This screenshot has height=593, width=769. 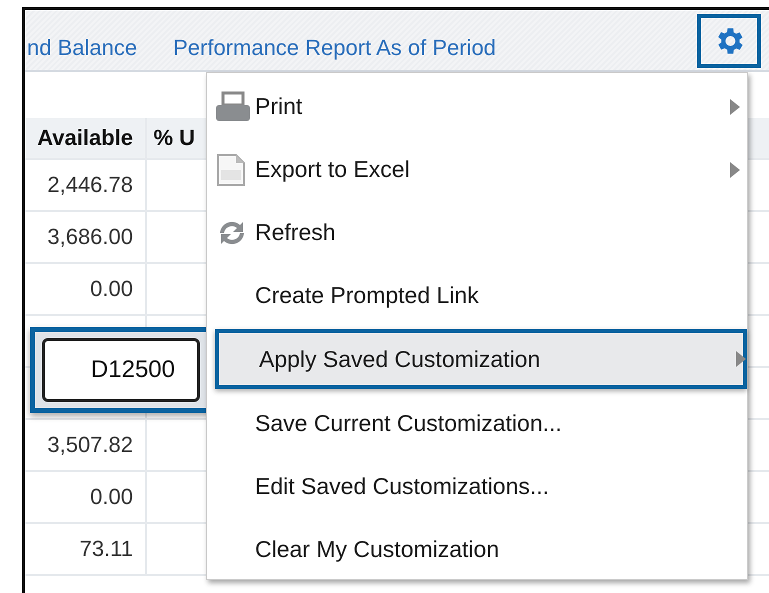 What do you see at coordinates (86, 185) in the screenshot?
I see `table-cell: 2,446.78` at bounding box center [86, 185].